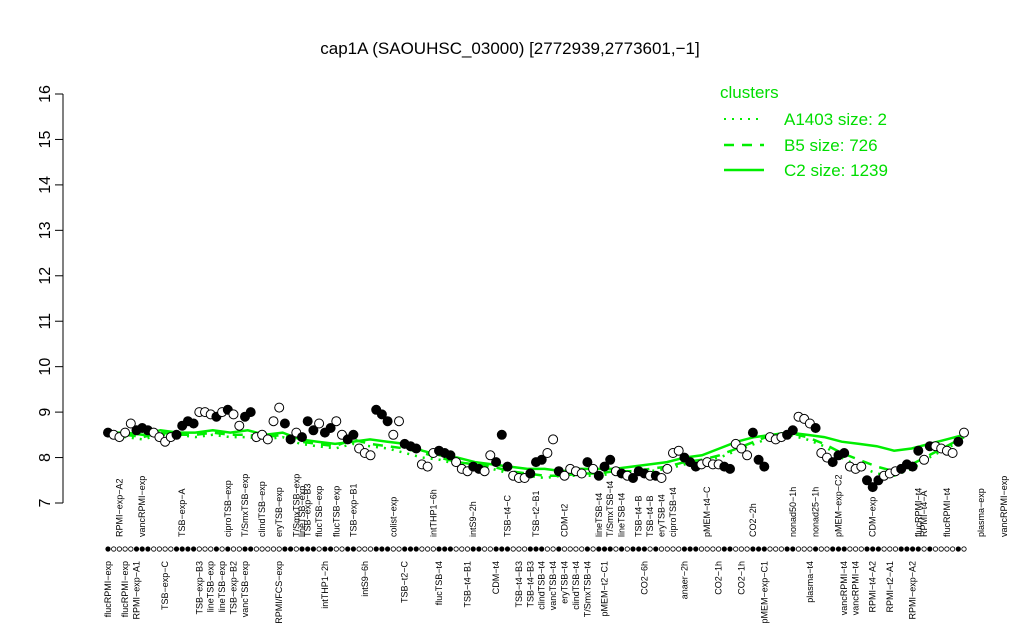 This screenshot has width=1024, height=640. What do you see at coordinates (536, 513) in the screenshot?
I see `condition-label-top: TSB−t2−B1` at bounding box center [536, 513].